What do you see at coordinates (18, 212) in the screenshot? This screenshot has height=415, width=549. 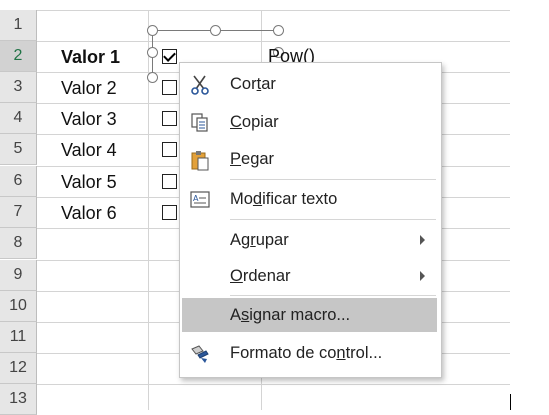 I see `row-header-7: 7` at bounding box center [18, 212].